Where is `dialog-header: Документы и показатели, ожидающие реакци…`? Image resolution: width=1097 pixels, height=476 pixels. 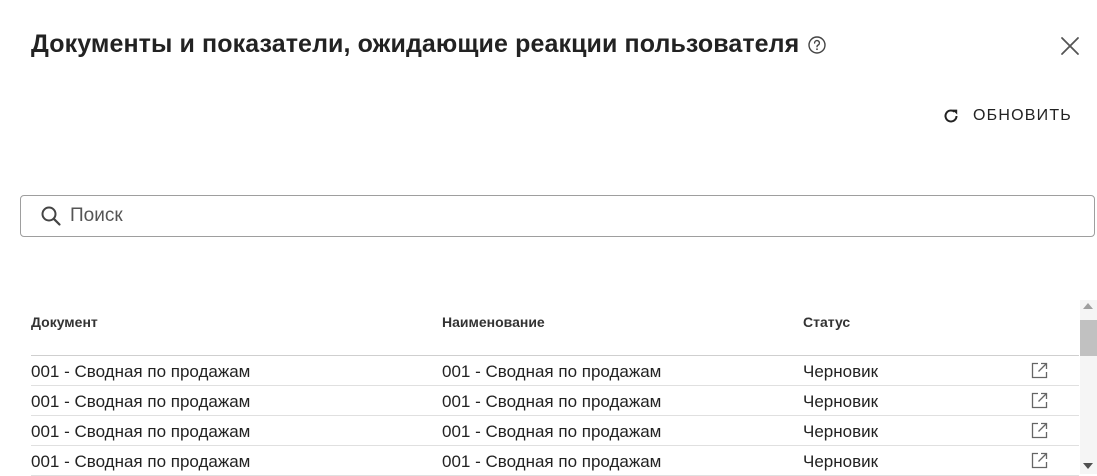 dialog-header: Документы и показатели, ожидающие реакци… is located at coordinates (429, 44).